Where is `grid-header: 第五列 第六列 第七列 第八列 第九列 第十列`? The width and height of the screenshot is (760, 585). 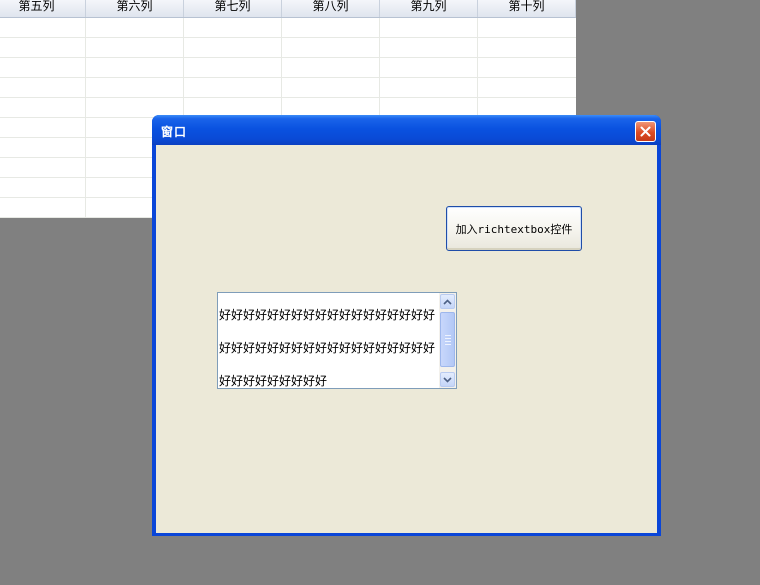 grid-header: 第五列 第六列 第七列 第八列 第九列 第十列 is located at coordinates (288, 9).